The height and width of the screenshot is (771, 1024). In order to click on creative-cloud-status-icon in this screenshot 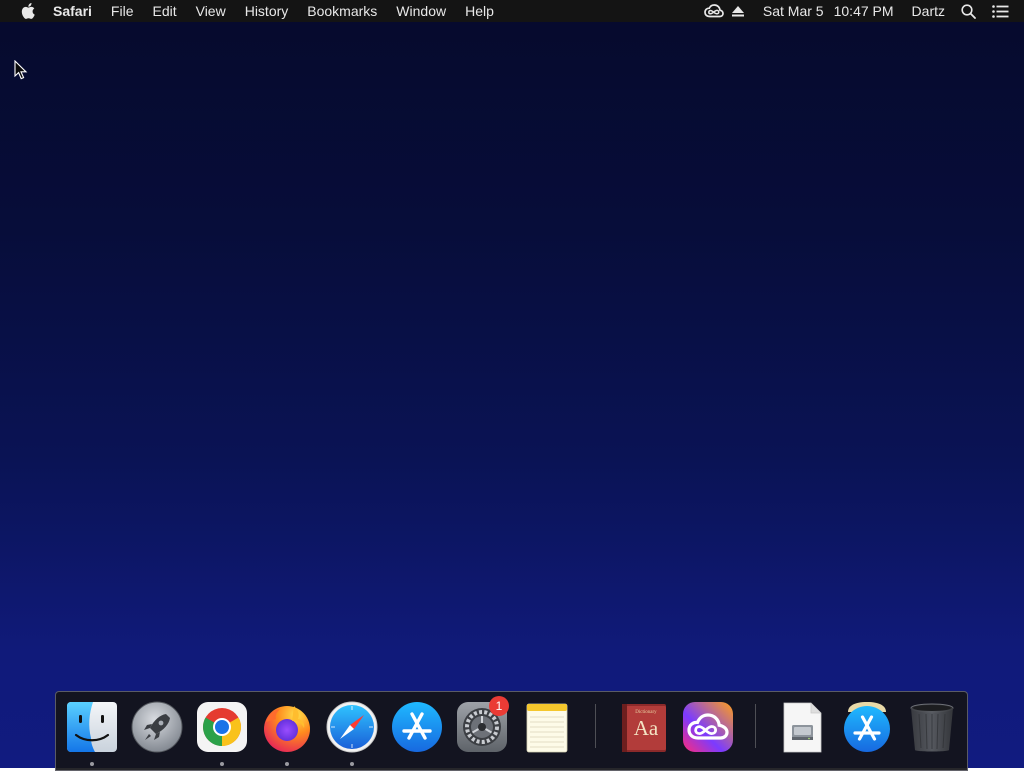, I will do `click(714, 11)`.